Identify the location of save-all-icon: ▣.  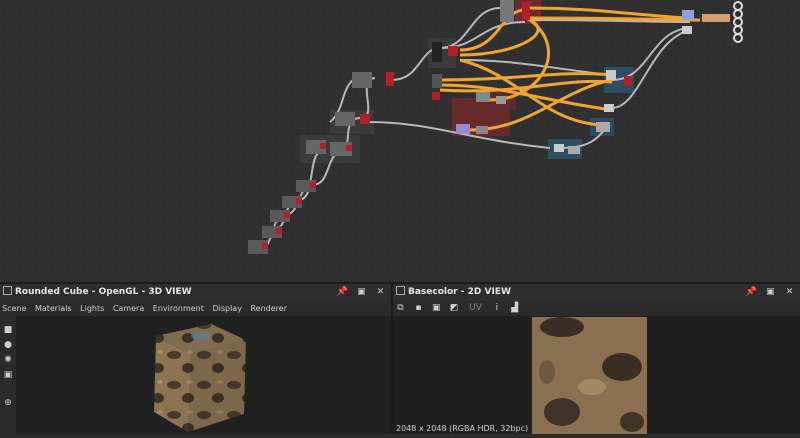
(436, 308).